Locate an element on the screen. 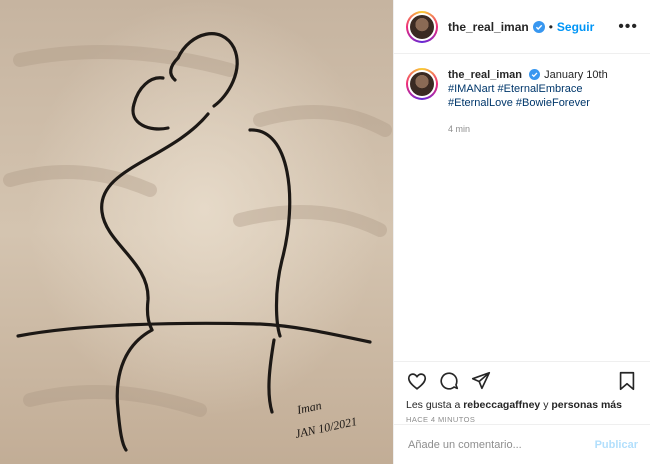  likes-and: y is located at coordinates (546, 405).